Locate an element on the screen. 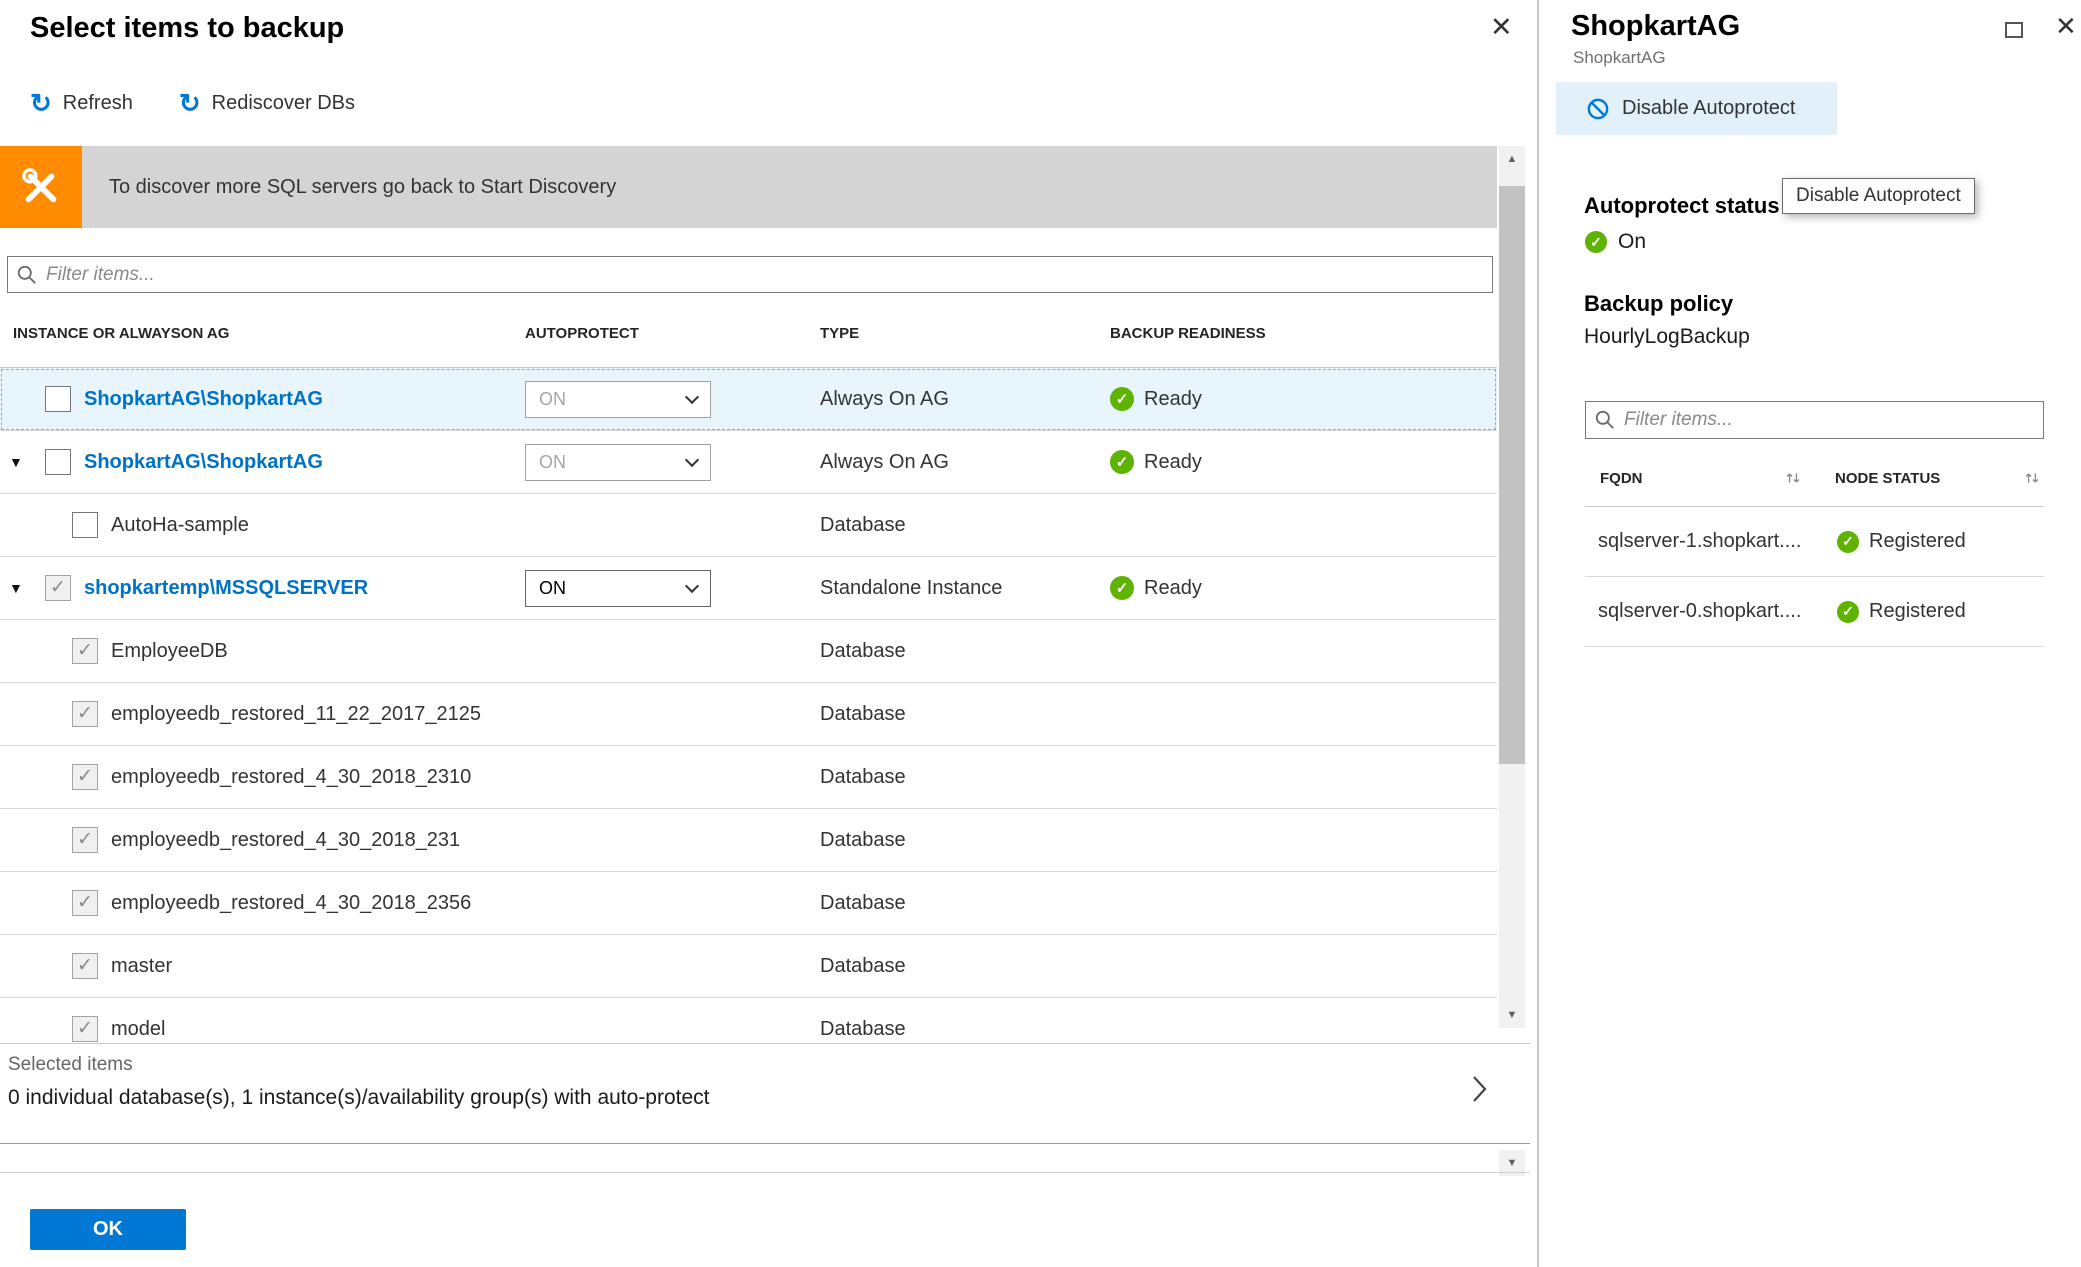 This screenshot has height=1267, width=2081. refresh-label: Refresh is located at coordinates (97, 102).